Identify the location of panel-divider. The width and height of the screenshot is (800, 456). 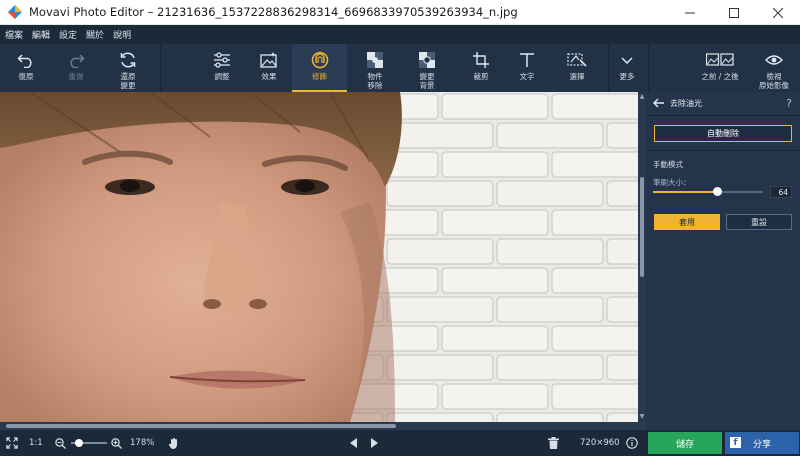
(723, 150).